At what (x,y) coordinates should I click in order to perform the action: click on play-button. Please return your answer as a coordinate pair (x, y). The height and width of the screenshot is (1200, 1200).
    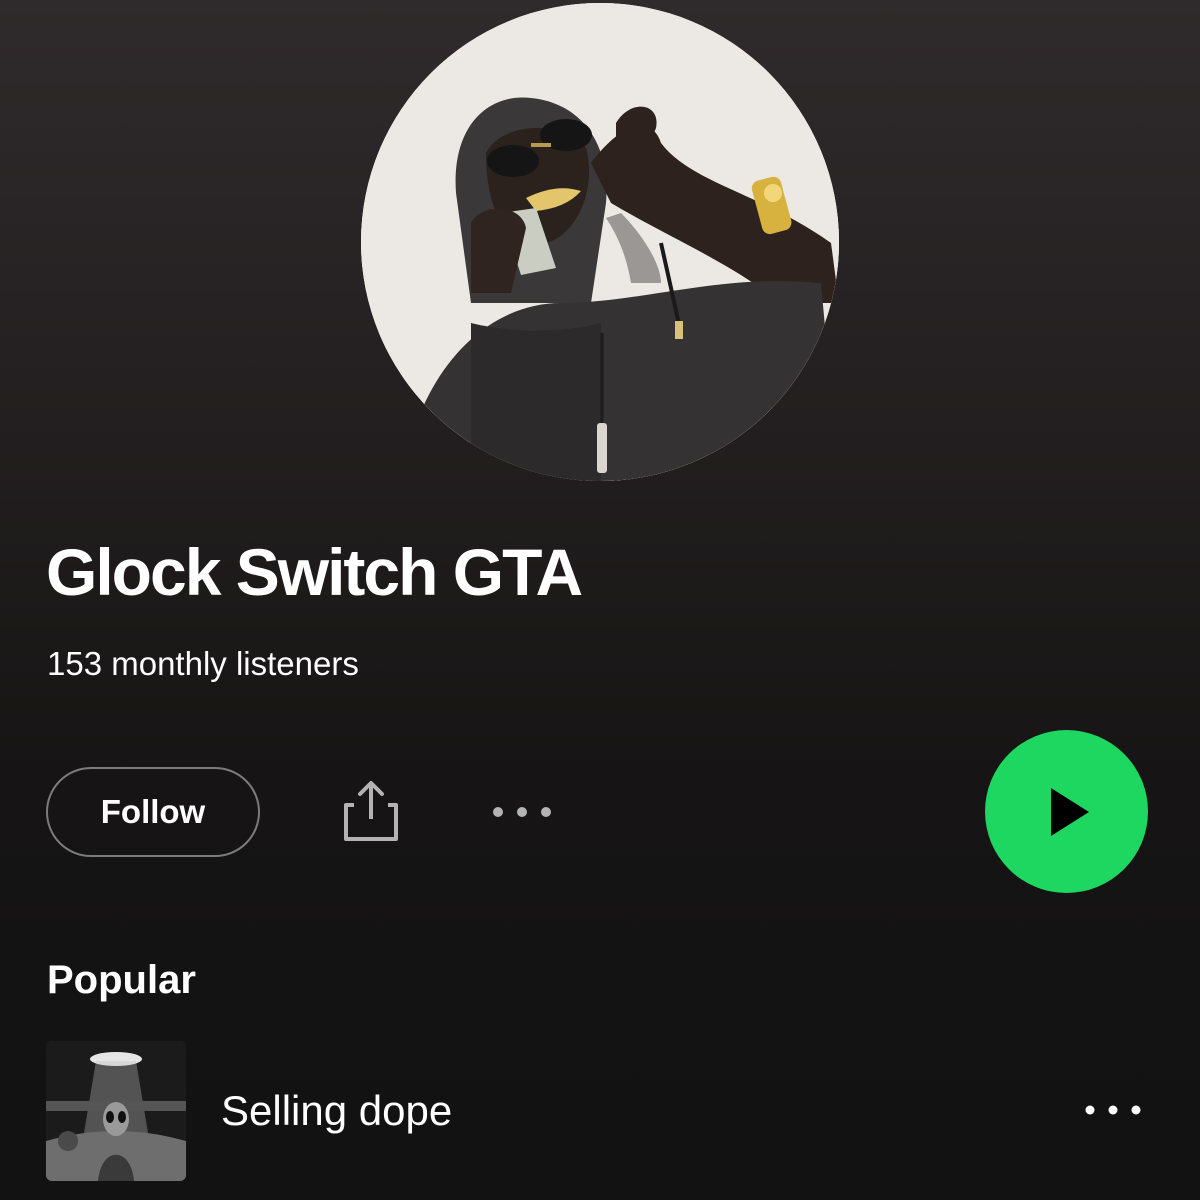
    Looking at the image, I should click on (1066, 811).